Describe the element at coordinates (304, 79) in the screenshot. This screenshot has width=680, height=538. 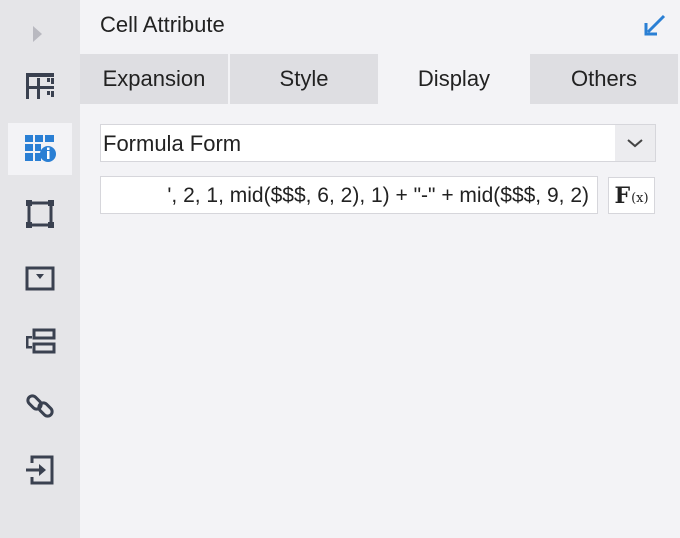
I see `tab-style: Style` at that location.